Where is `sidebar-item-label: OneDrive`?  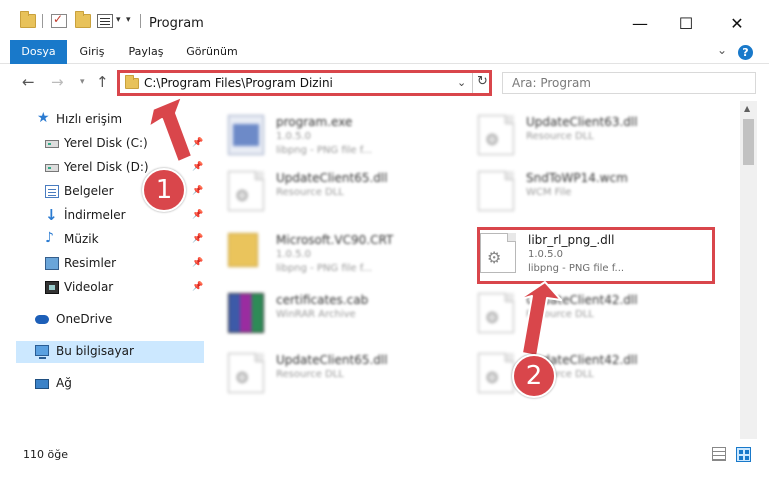 sidebar-item-label: OneDrive is located at coordinates (84, 319).